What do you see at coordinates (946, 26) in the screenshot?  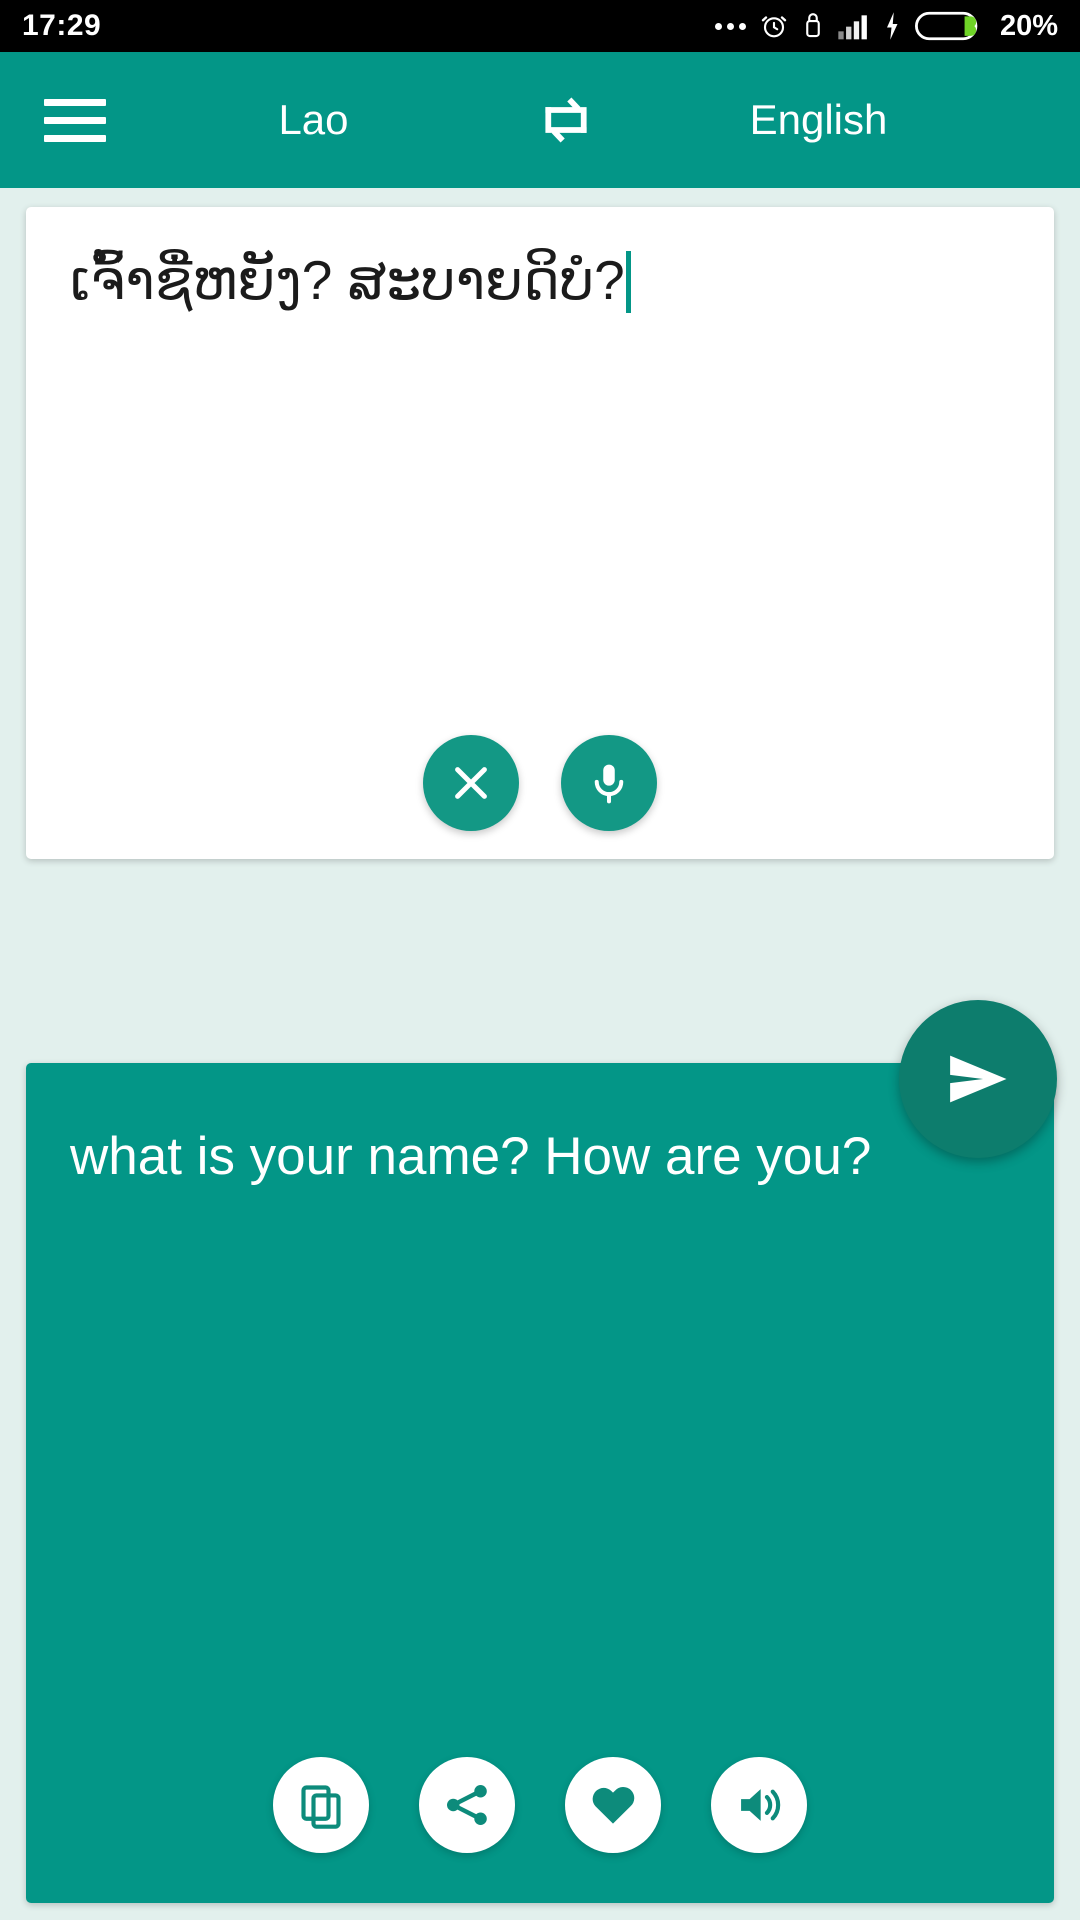 I see `battery-icon` at bounding box center [946, 26].